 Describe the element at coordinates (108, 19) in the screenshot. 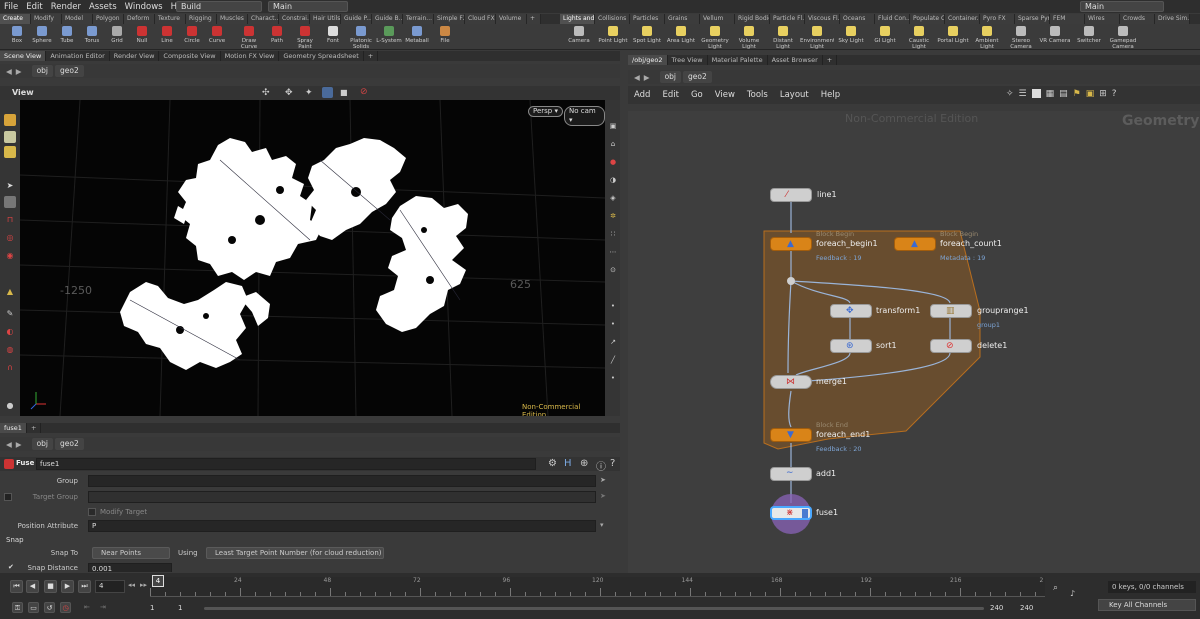

I see `shelf-tab-3: Polygon` at that location.